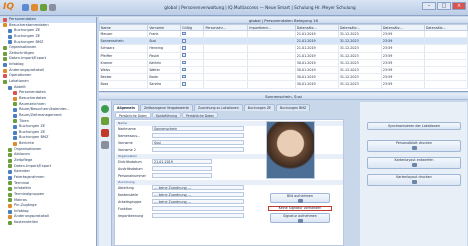 This screenshot has height=246, width=468. Describe the element at coordinates (283, 34) in the screenshot. I see `table-row: Meuser Frank 21.01.2019 31.12.2023 23:59` at that location.